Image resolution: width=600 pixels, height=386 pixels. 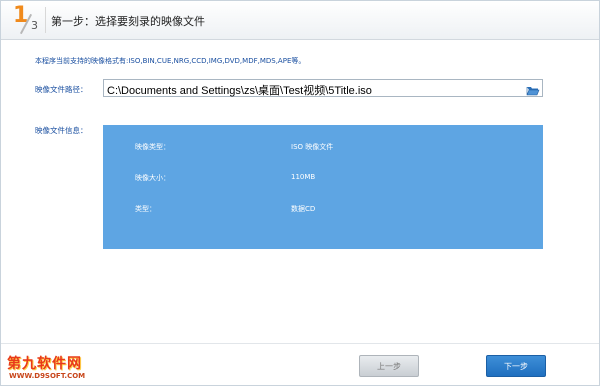 I want to click on step-total: 3, so click(x=34, y=25).